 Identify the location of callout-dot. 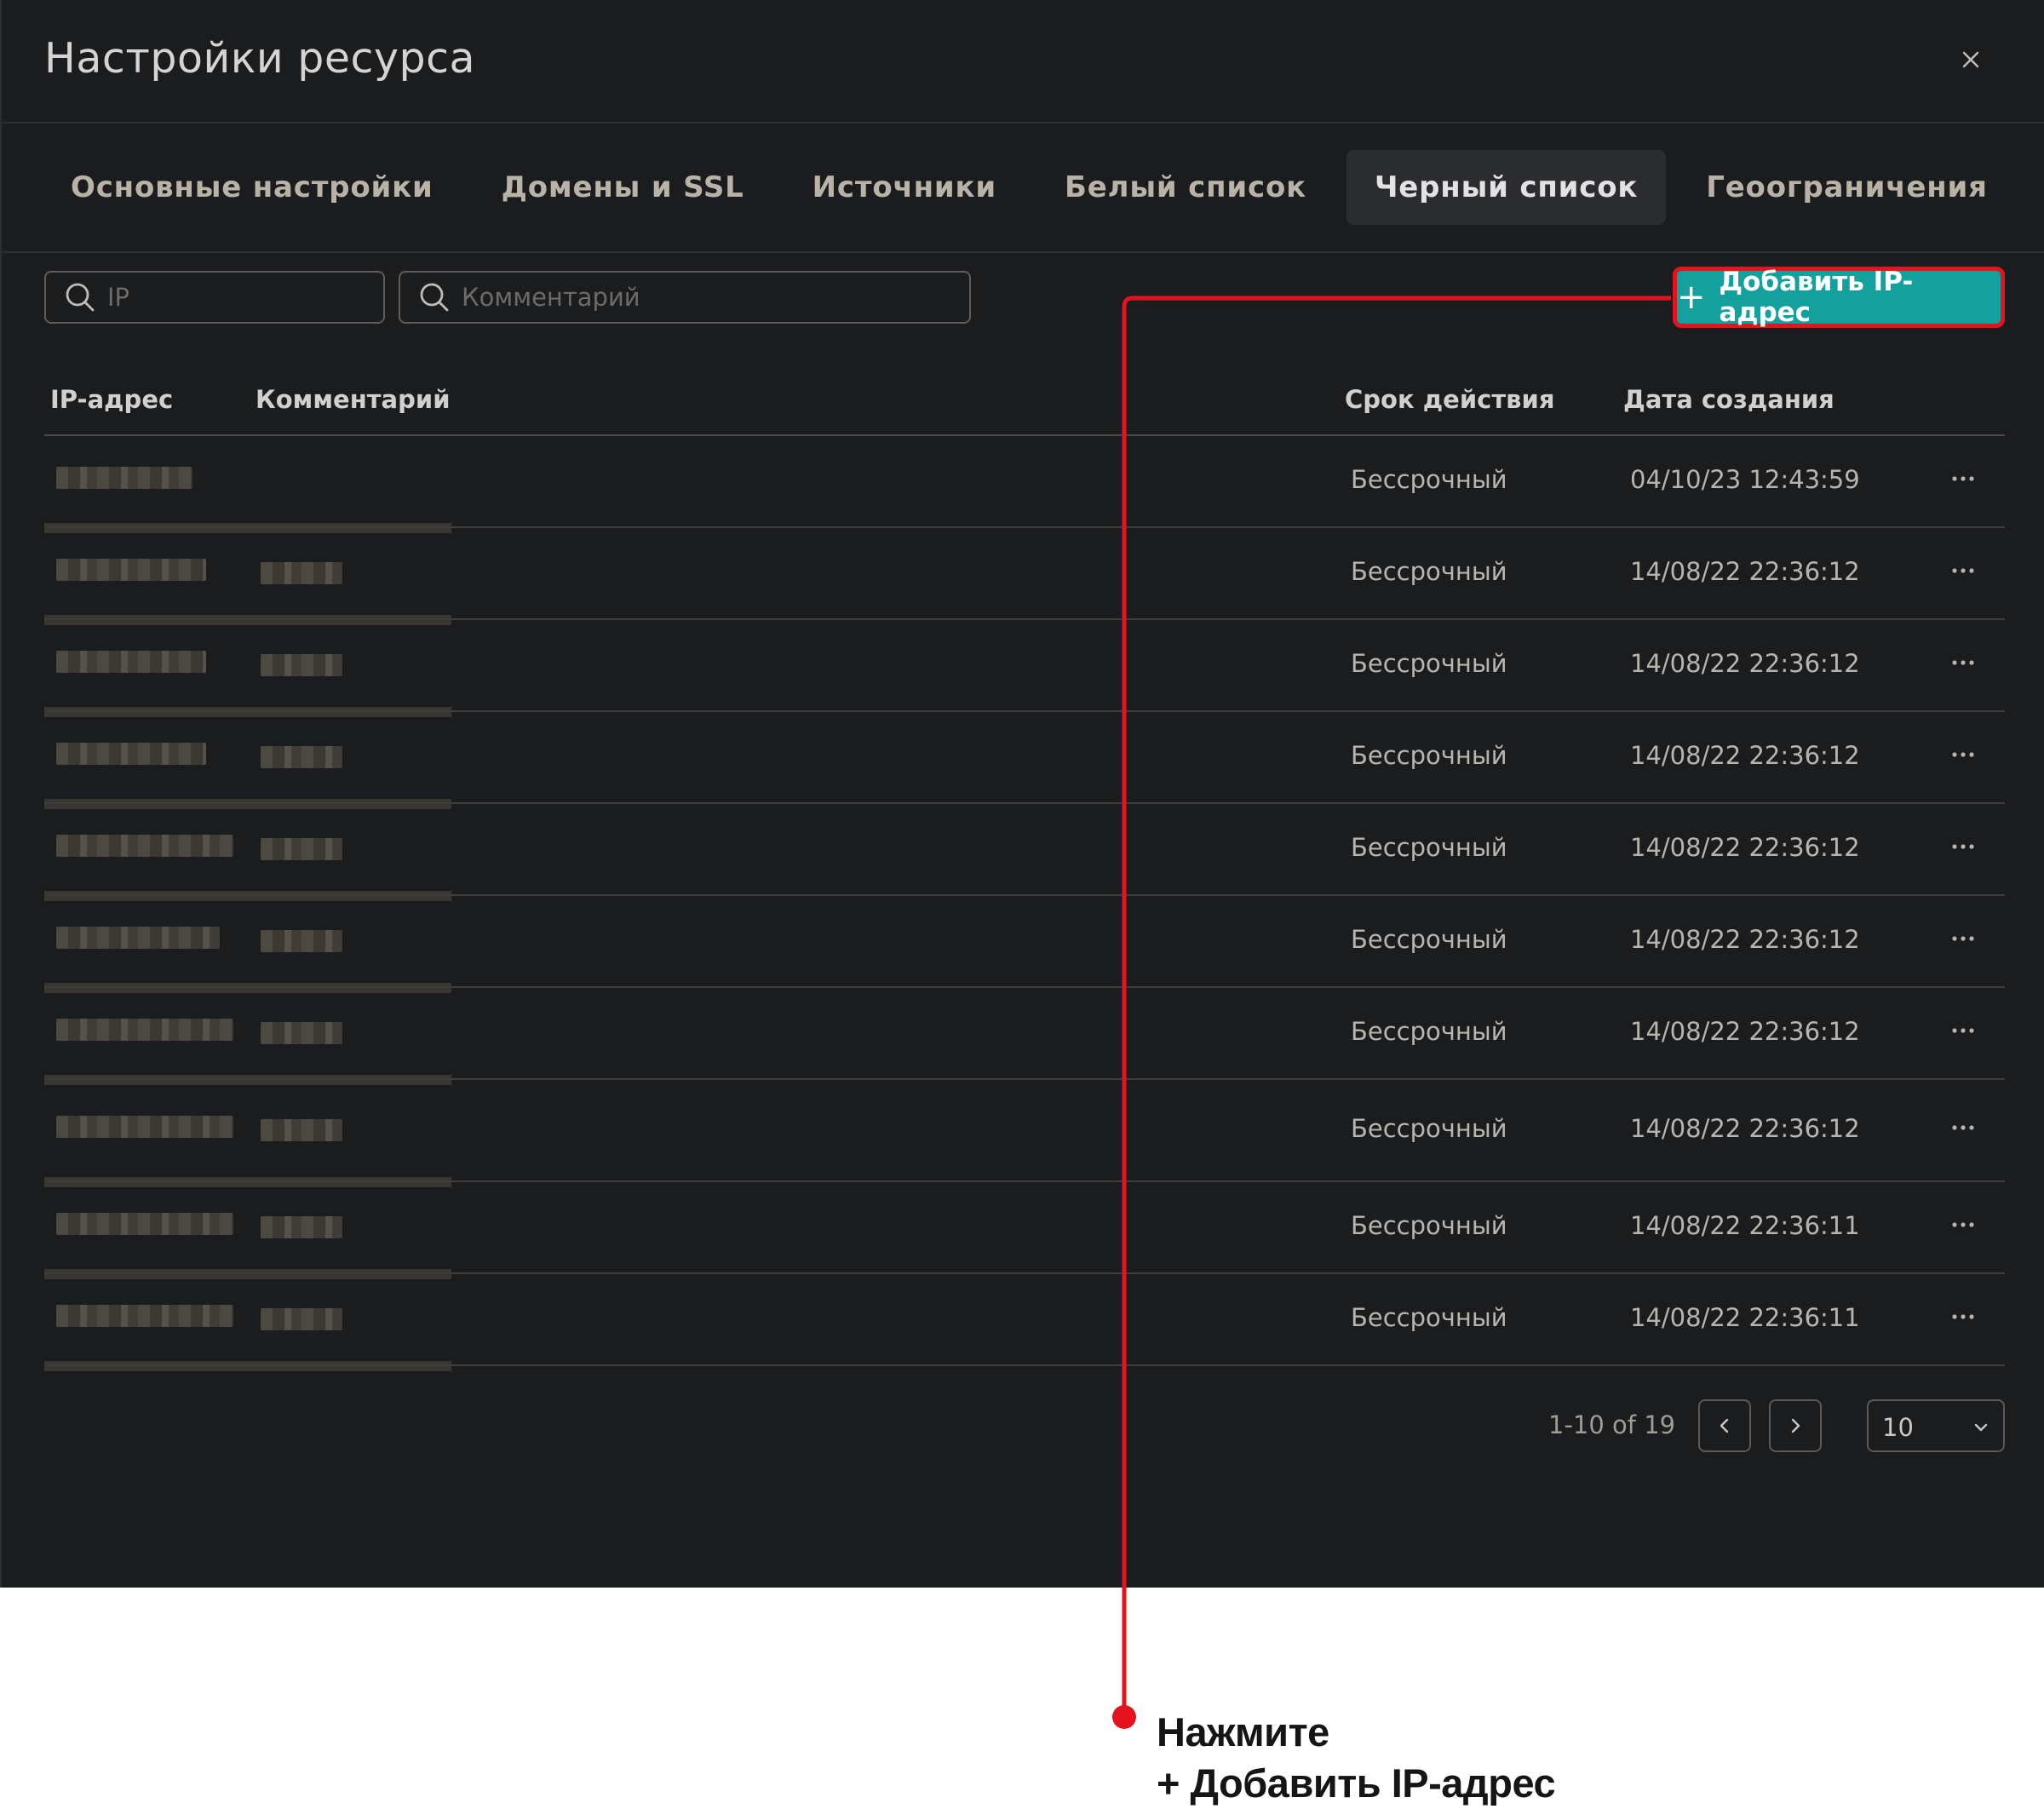
(1124, 1717).